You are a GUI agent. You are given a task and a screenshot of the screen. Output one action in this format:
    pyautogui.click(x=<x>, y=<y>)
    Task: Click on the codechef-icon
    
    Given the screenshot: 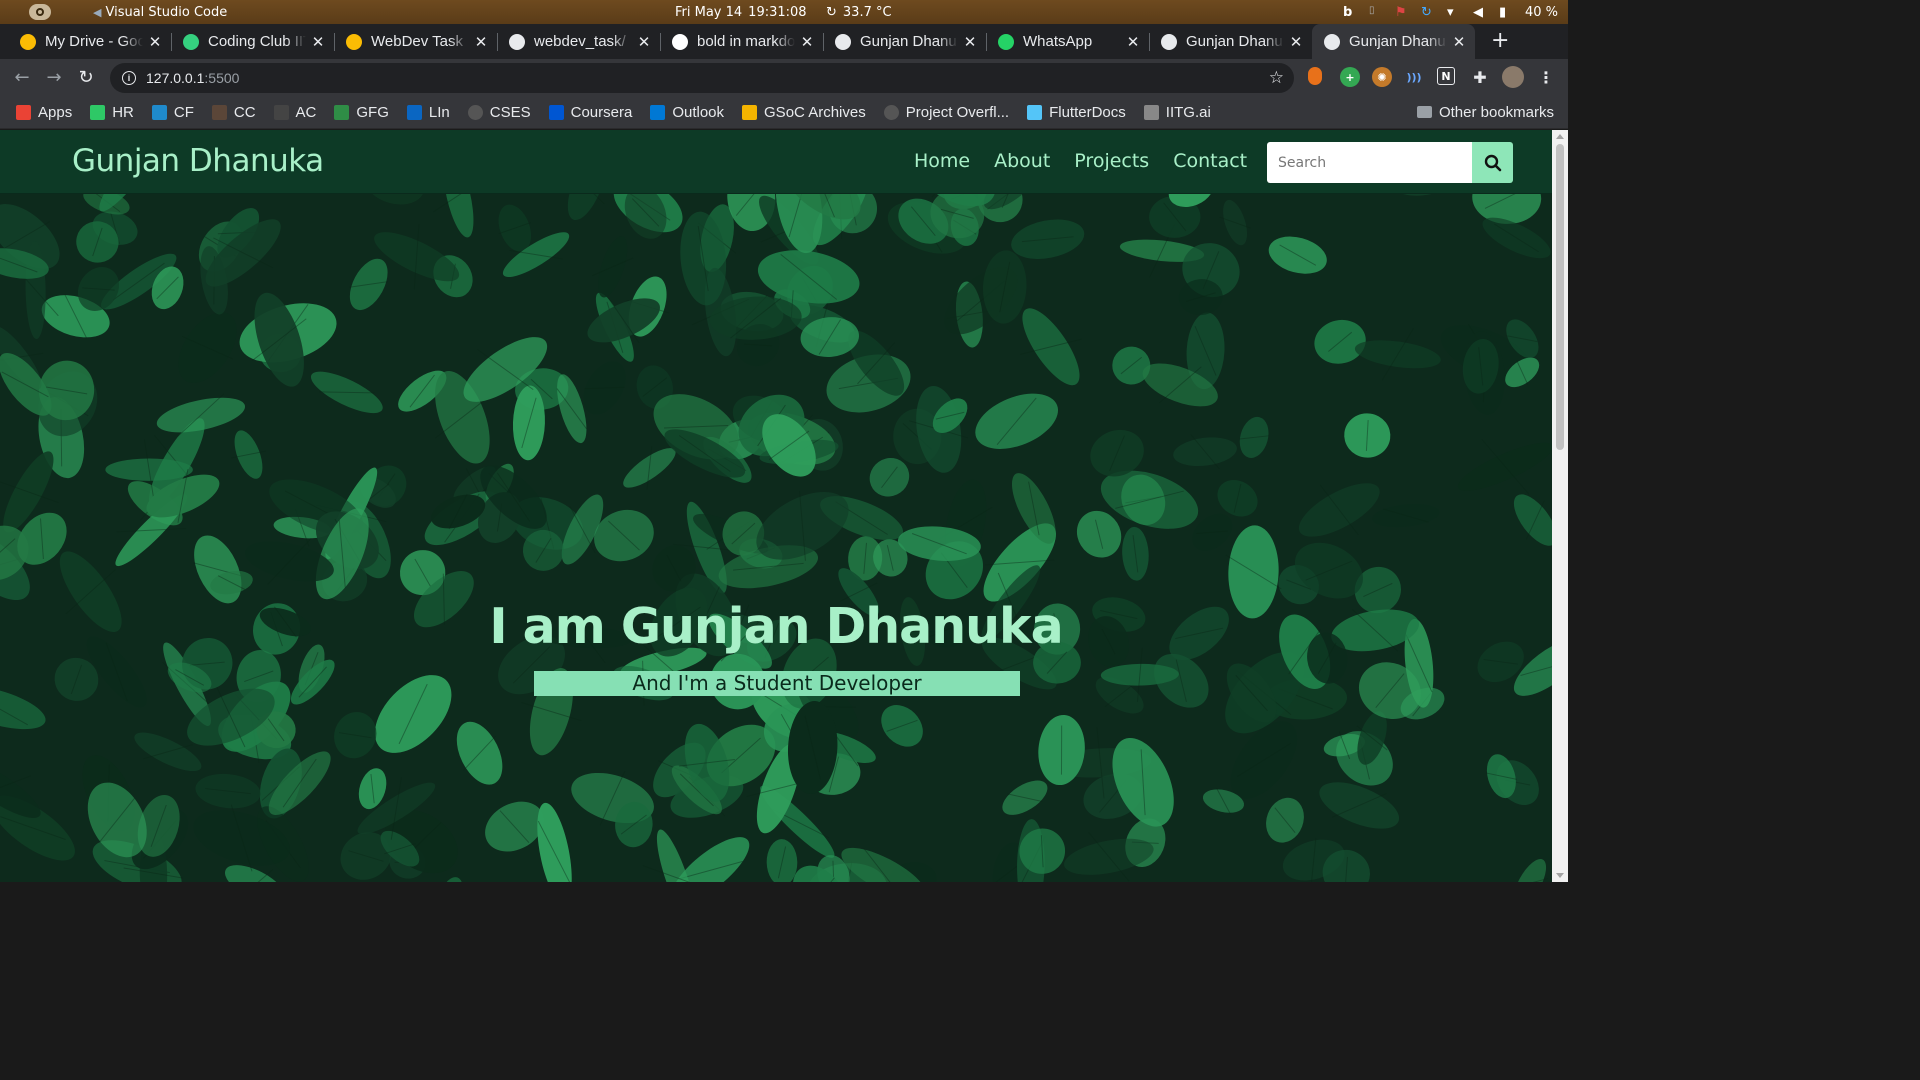 What is the action you would take?
    pyautogui.click(x=219, y=112)
    